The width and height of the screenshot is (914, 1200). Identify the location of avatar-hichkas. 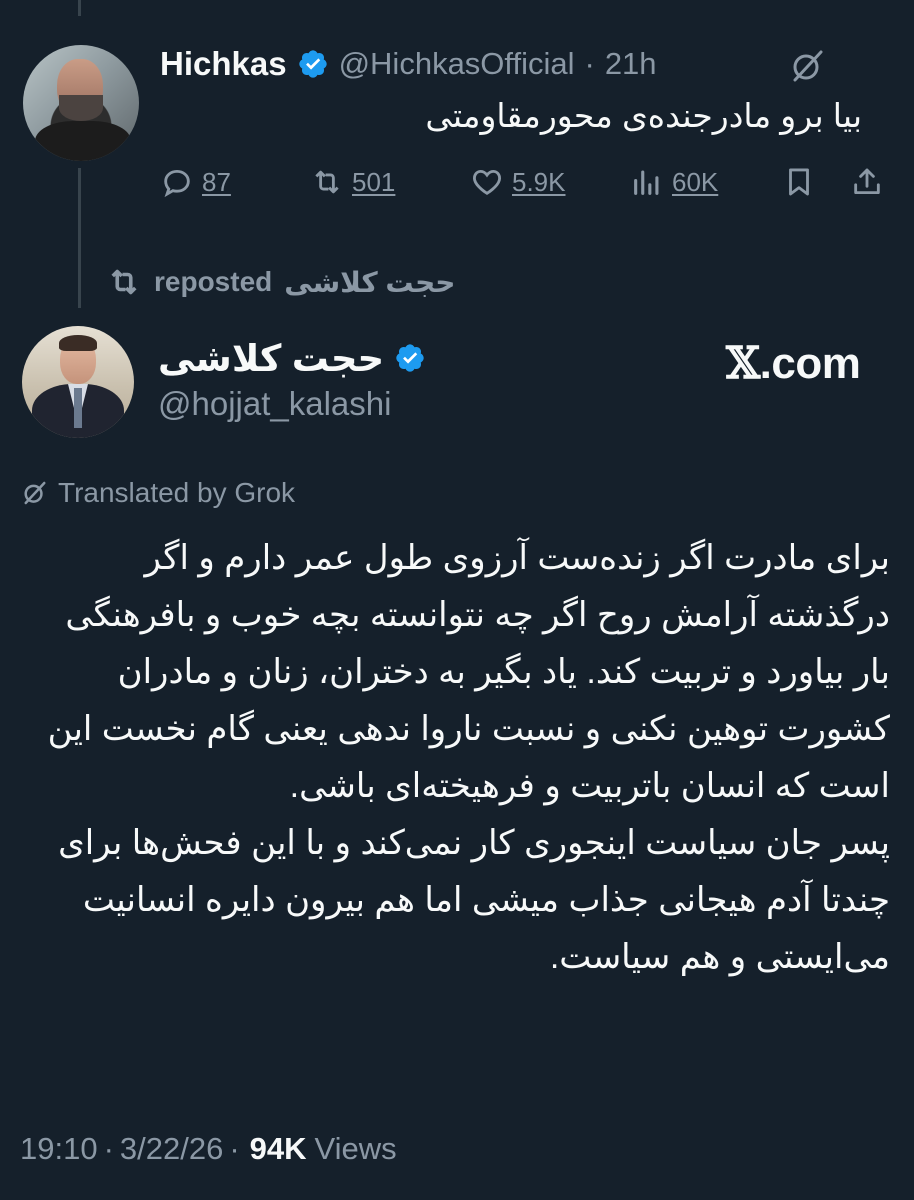
(81, 103).